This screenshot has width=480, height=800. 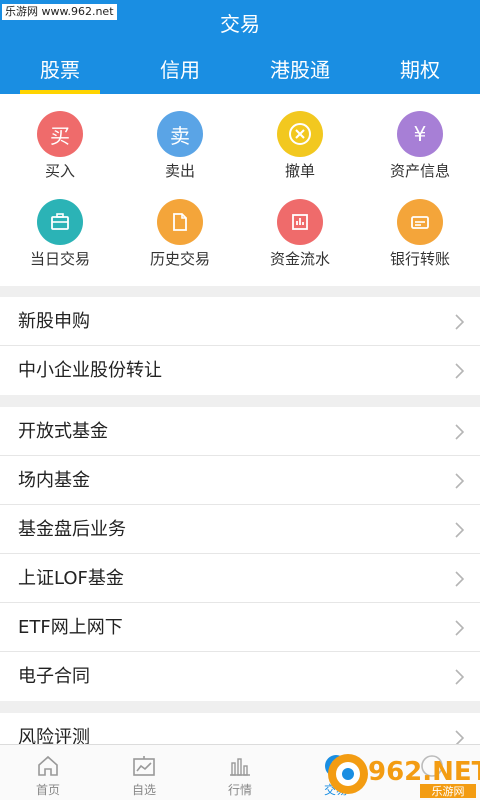 I want to click on market-icon, so click(x=240, y=767).